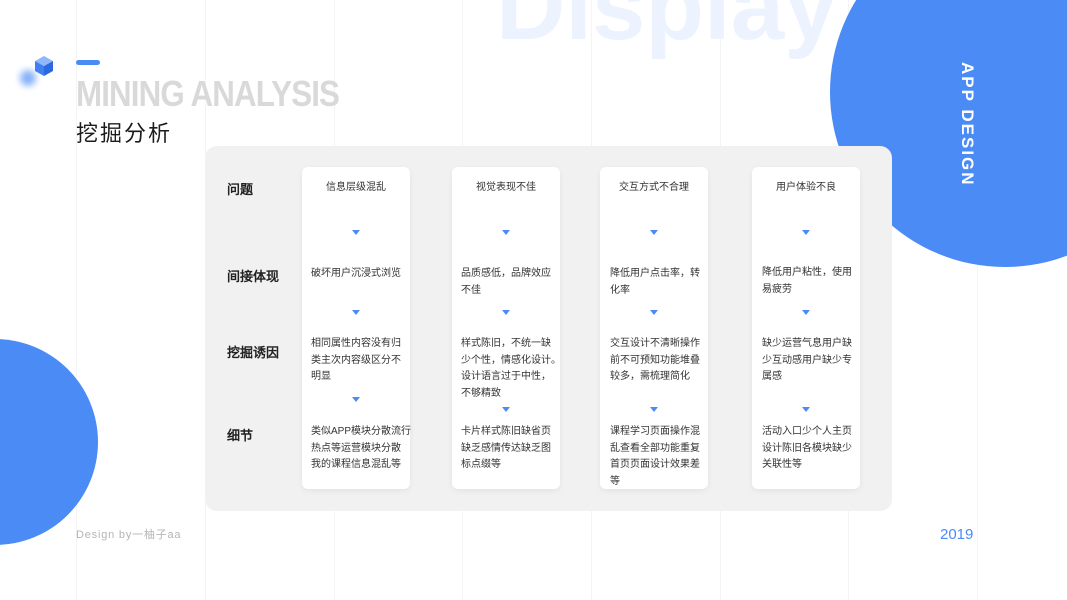 This screenshot has width=1067, height=600. What do you see at coordinates (506, 343) in the screenshot?
I see `text-line: 样式陈旧，不统一缺` at bounding box center [506, 343].